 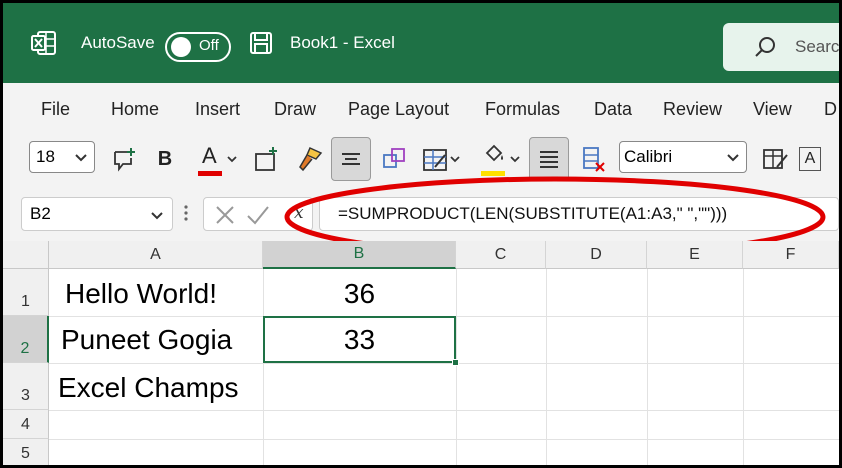 I want to click on fill-color-icon, so click(x=494, y=159).